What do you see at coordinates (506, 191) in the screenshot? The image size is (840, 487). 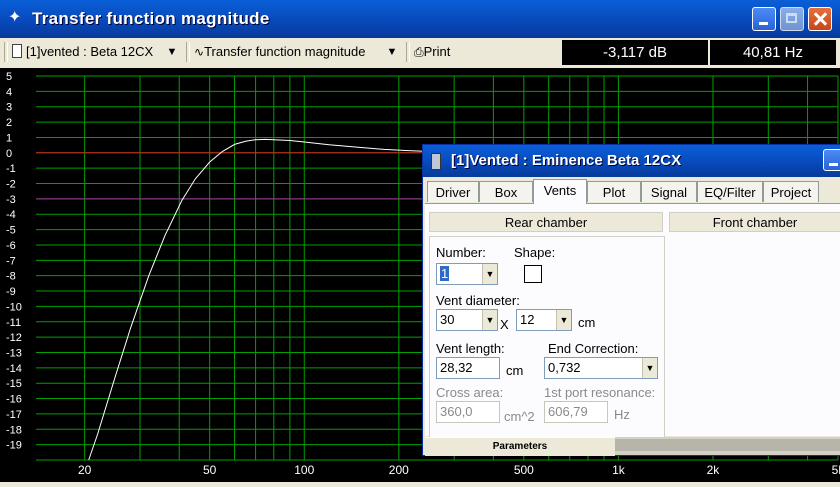 I see `tab-box: Box` at bounding box center [506, 191].